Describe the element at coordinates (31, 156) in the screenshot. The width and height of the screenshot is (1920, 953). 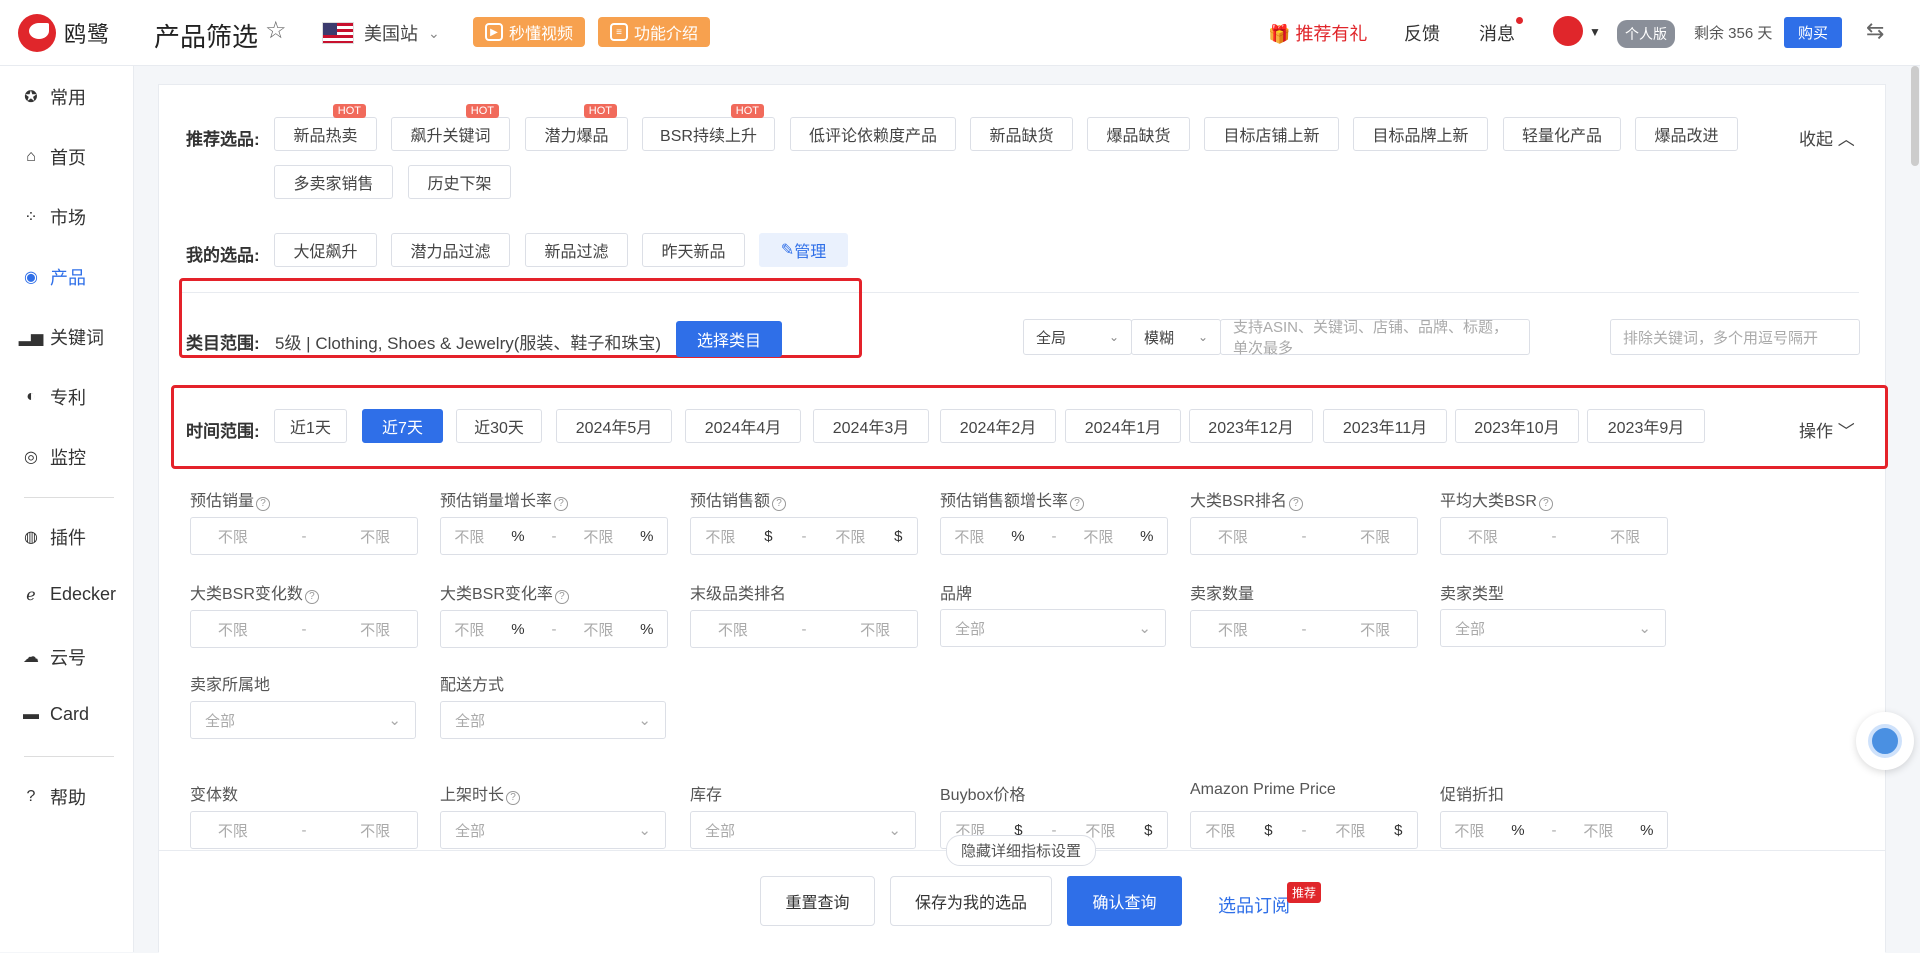
I see `home-icon: ⌂` at that location.